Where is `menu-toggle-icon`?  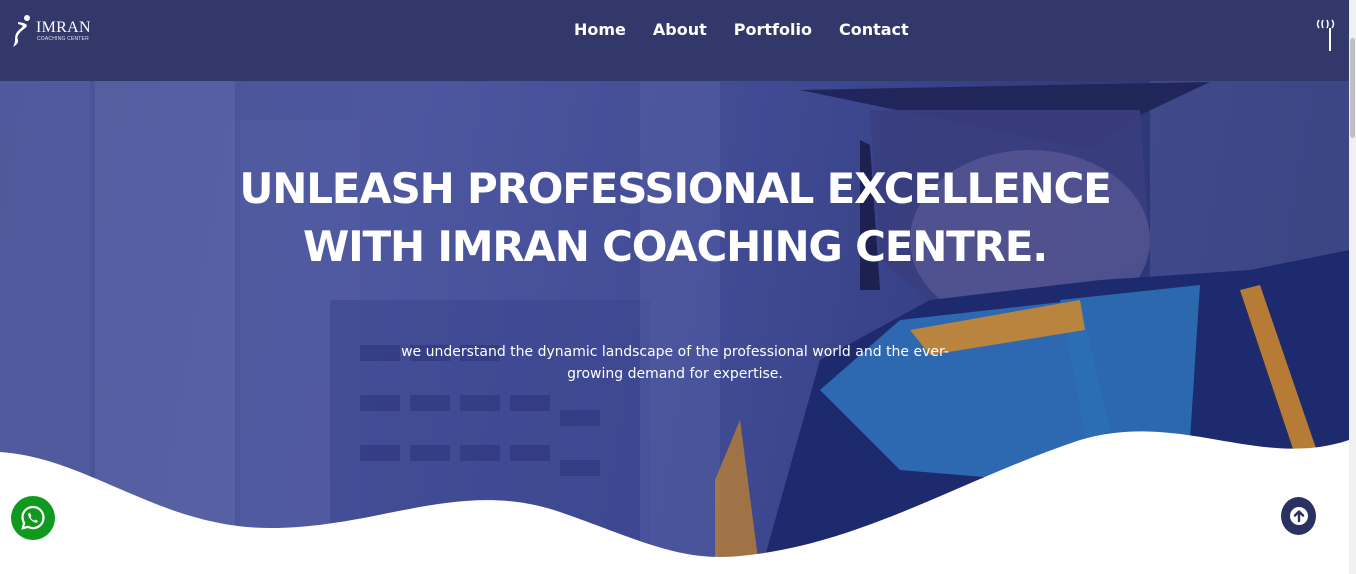 menu-toggle-icon is located at coordinates (1325, 34).